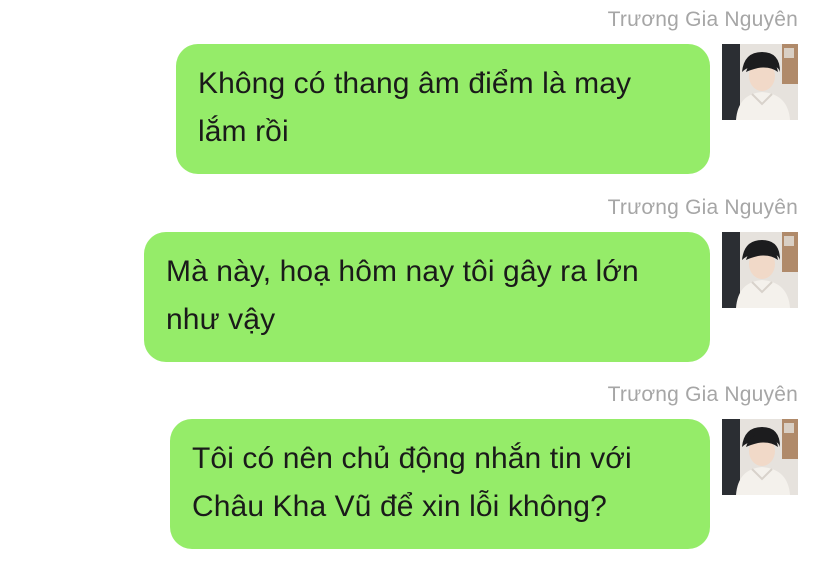  What do you see at coordinates (443, 109) in the screenshot?
I see `message-bubble: Không có thang âm điểm là may lắm rồi` at bounding box center [443, 109].